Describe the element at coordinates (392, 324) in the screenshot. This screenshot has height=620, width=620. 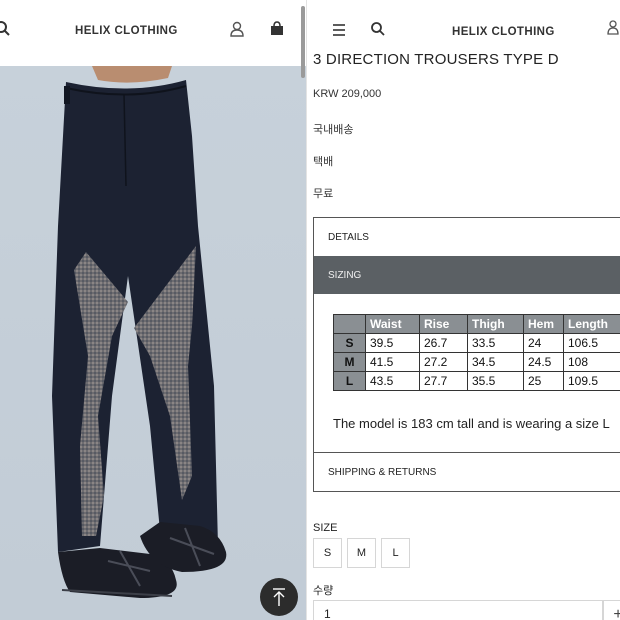
I see `table-header-cell: Waist` at that location.